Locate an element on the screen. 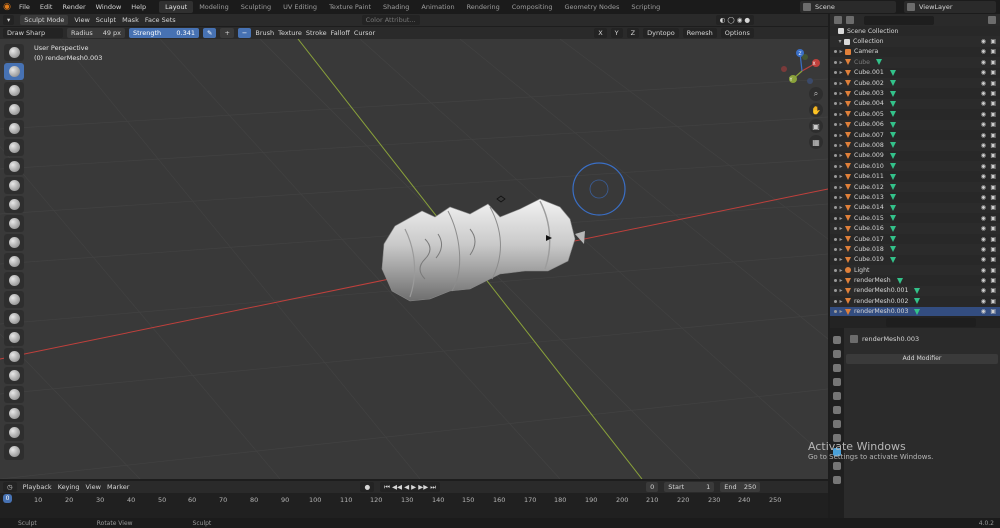  direction-subtract-button: − is located at coordinates (244, 33).